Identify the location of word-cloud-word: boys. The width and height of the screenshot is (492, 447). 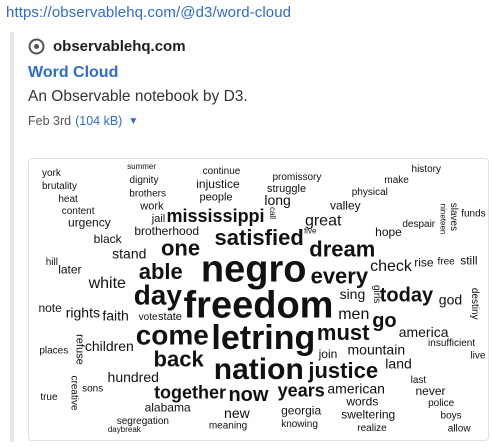
(451, 416).